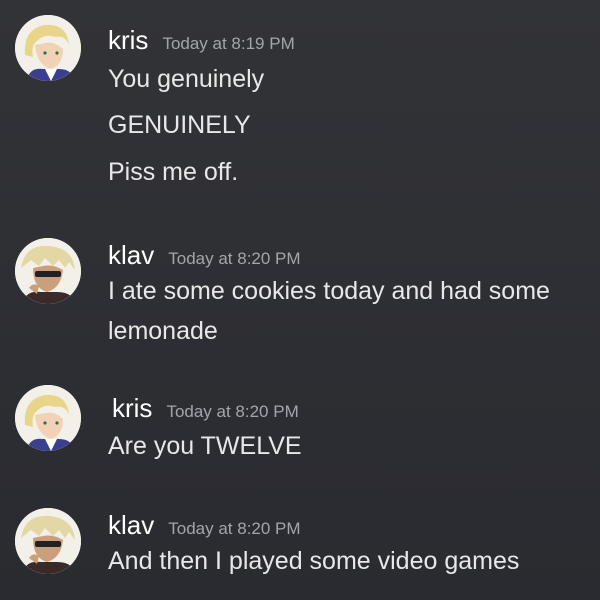 The image size is (600, 600). Describe the element at coordinates (314, 561) in the screenshot. I see `message-text: And then I played some video games` at that location.